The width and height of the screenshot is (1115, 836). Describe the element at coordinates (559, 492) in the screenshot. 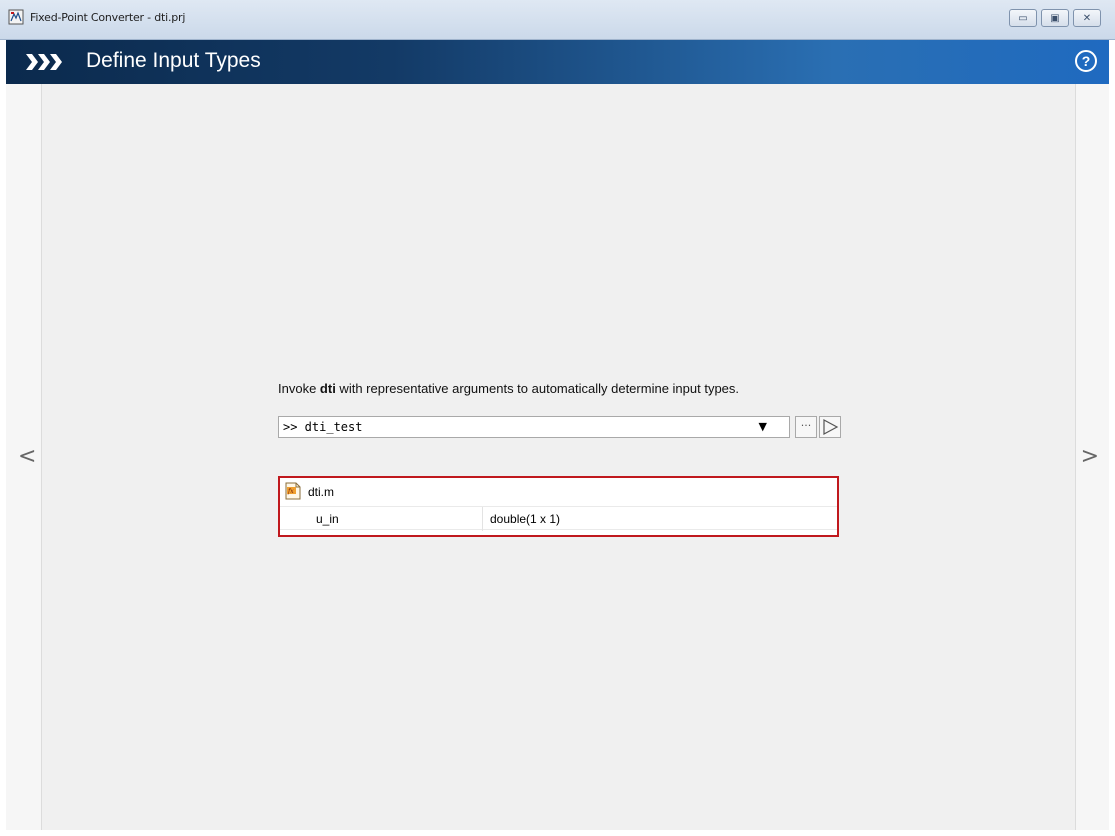

I see `function-row: fx dti.m` at that location.